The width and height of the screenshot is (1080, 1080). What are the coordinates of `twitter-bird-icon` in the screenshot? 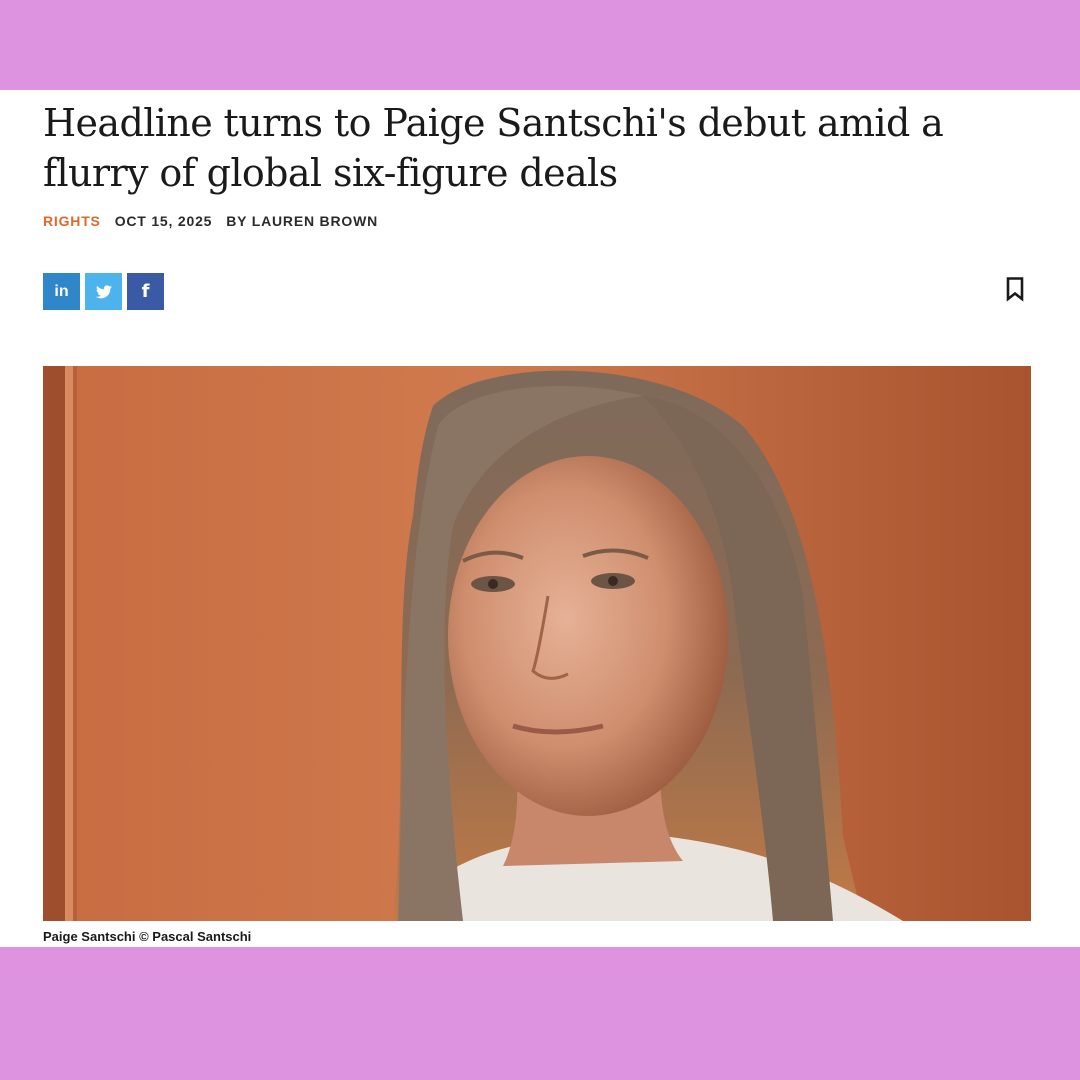 It's located at (103, 291).